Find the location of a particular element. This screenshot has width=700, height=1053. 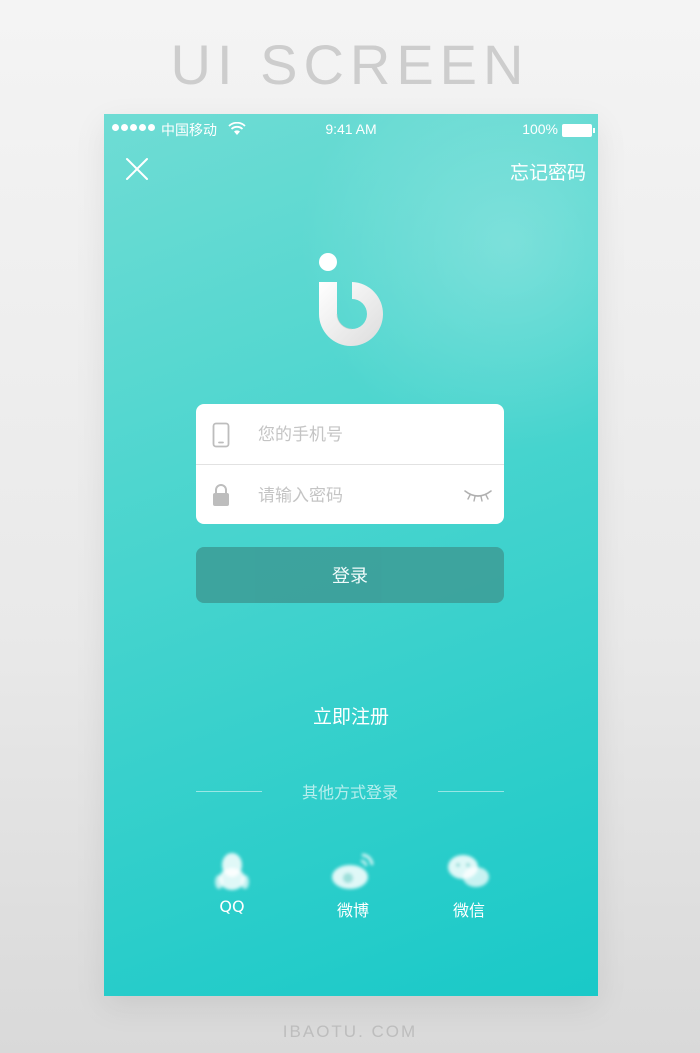

phone-field-row is located at coordinates (350, 434).